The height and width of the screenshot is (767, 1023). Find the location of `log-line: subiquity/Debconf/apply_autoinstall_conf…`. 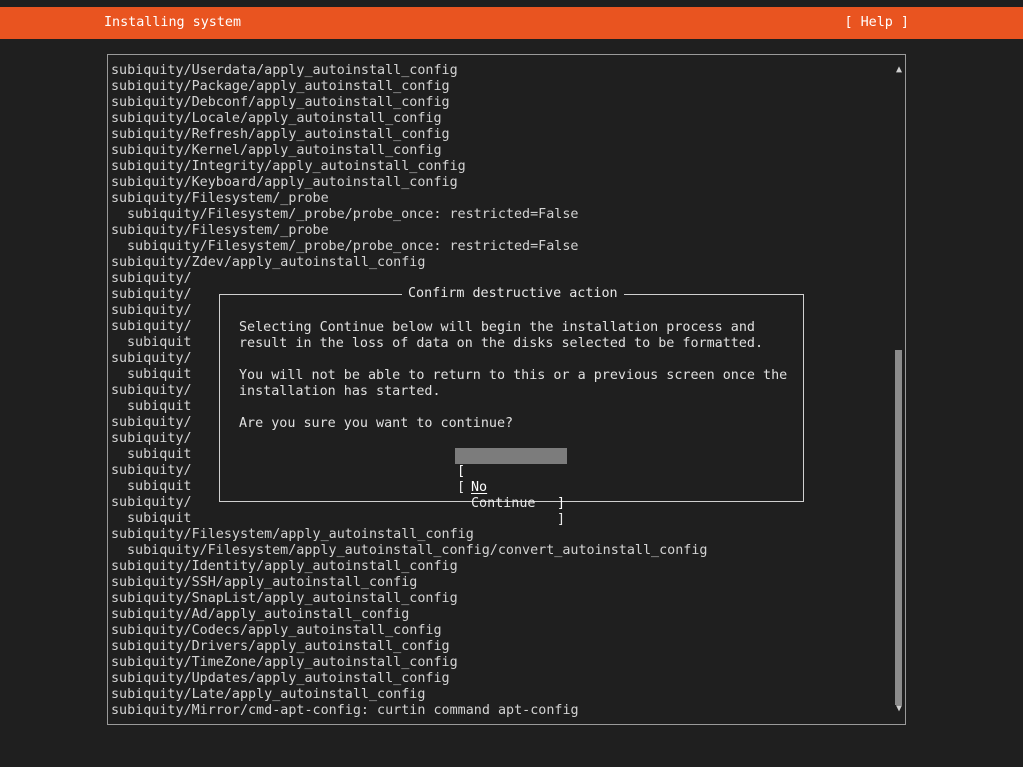

log-line: subiquity/Debconf/apply_autoinstall_conf… is located at coordinates (280, 102).